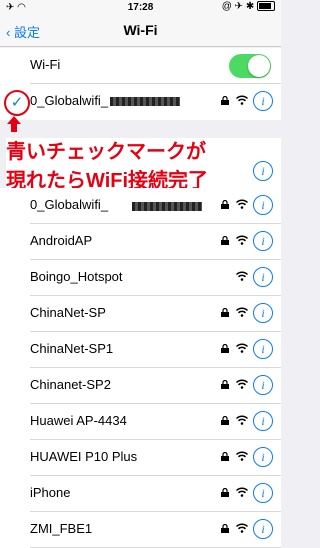 The image size is (320, 548). Describe the element at coordinates (45, 64) in the screenshot. I see `wifi-toggle-label: Wi-Fi` at that location.